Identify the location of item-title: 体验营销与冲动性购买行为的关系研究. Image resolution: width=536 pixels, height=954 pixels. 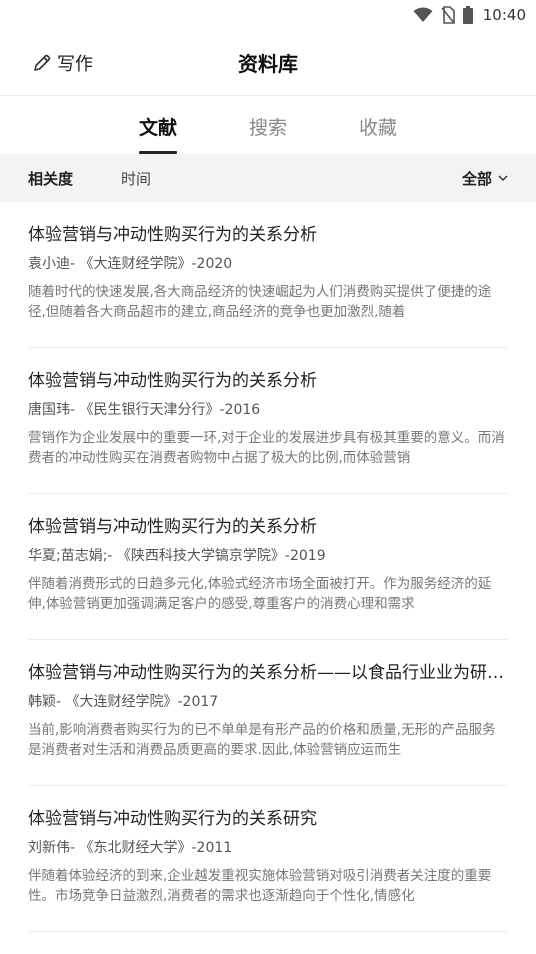
(172, 819).